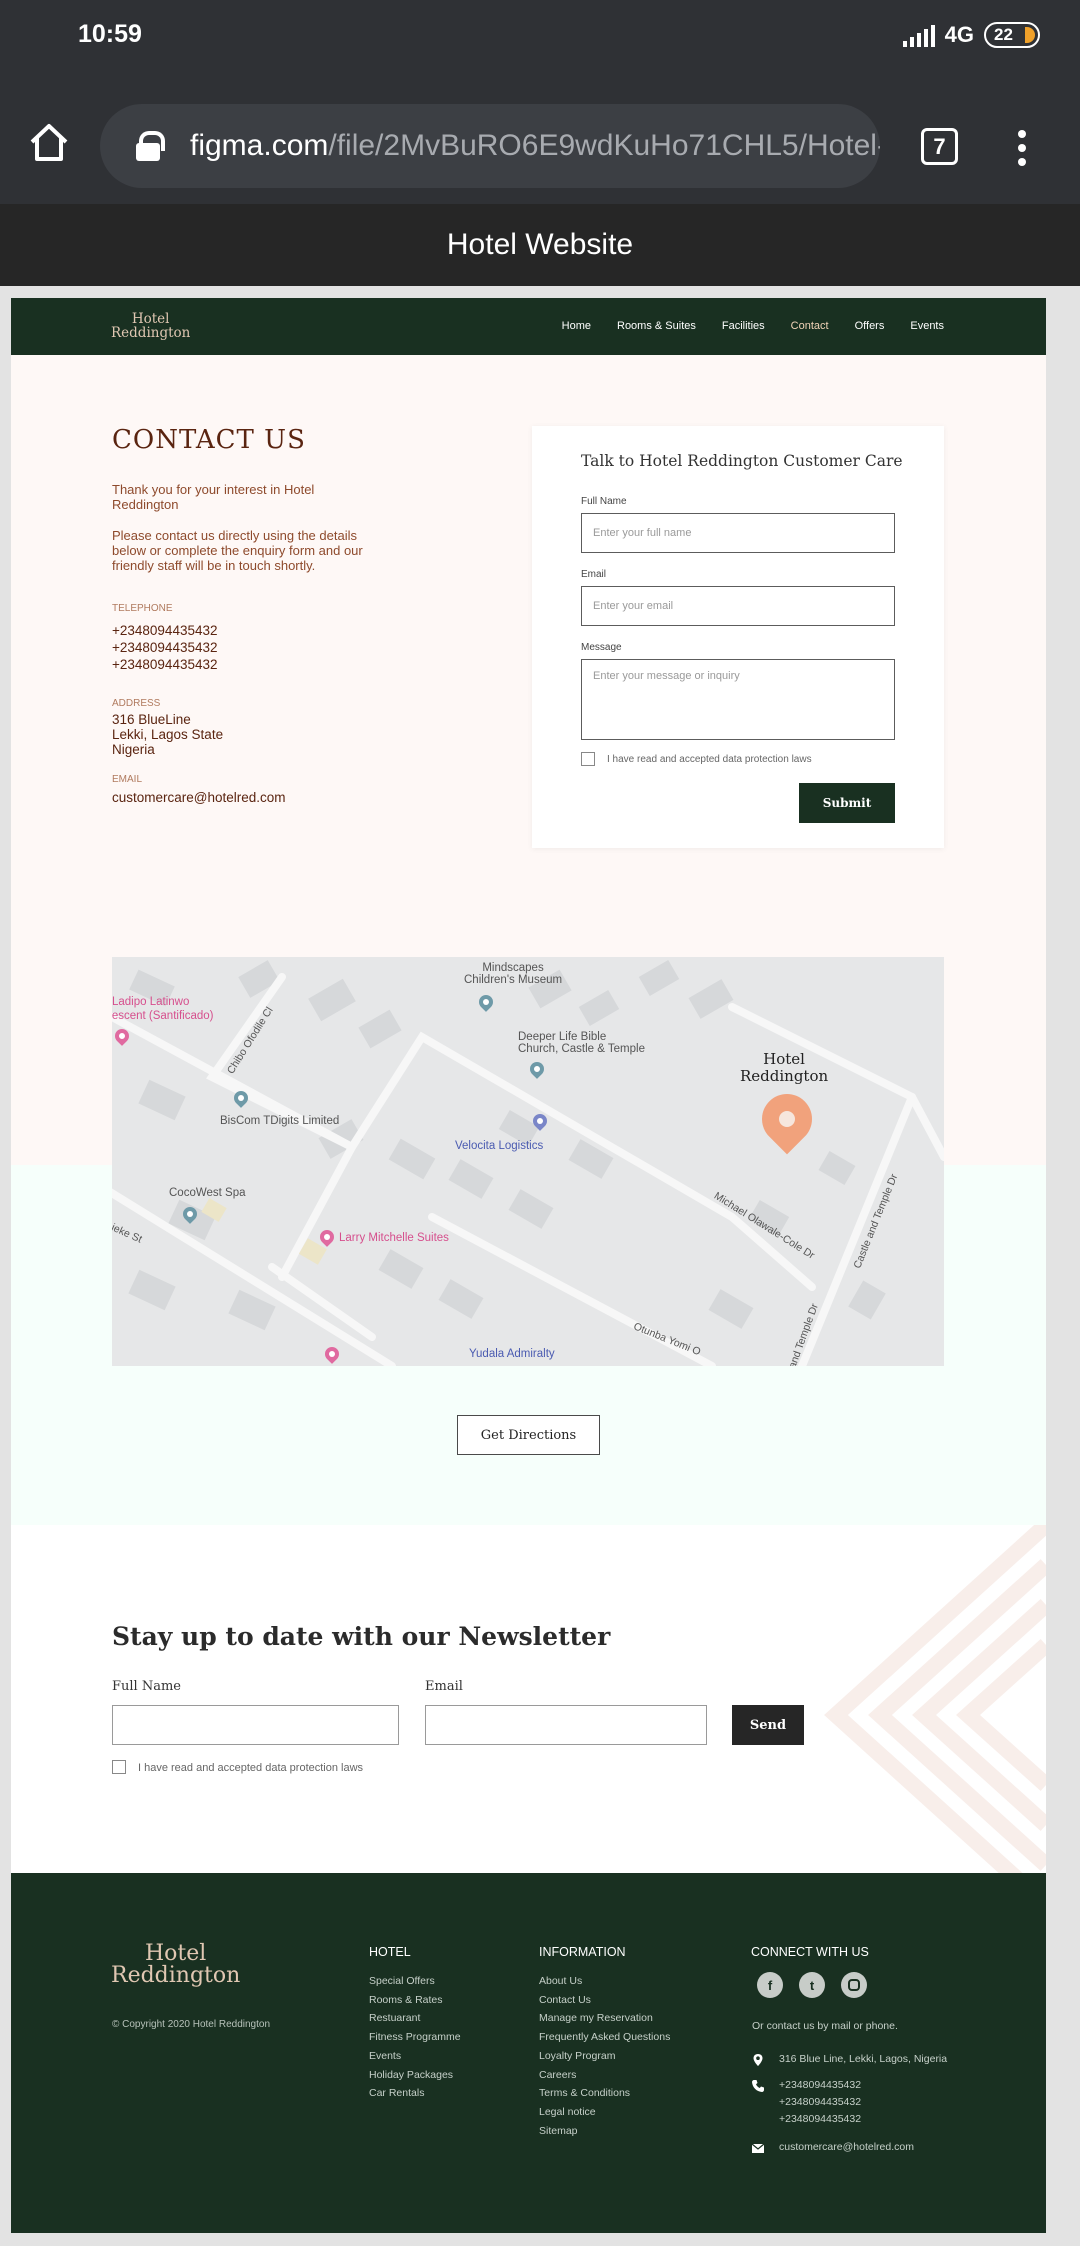 This screenshot has width=1080, height=2246. What do you see at coordinates (415, 1981) in the screenshot?
I see `footer-link: Special Offers` at bounding box center [415, 1981].